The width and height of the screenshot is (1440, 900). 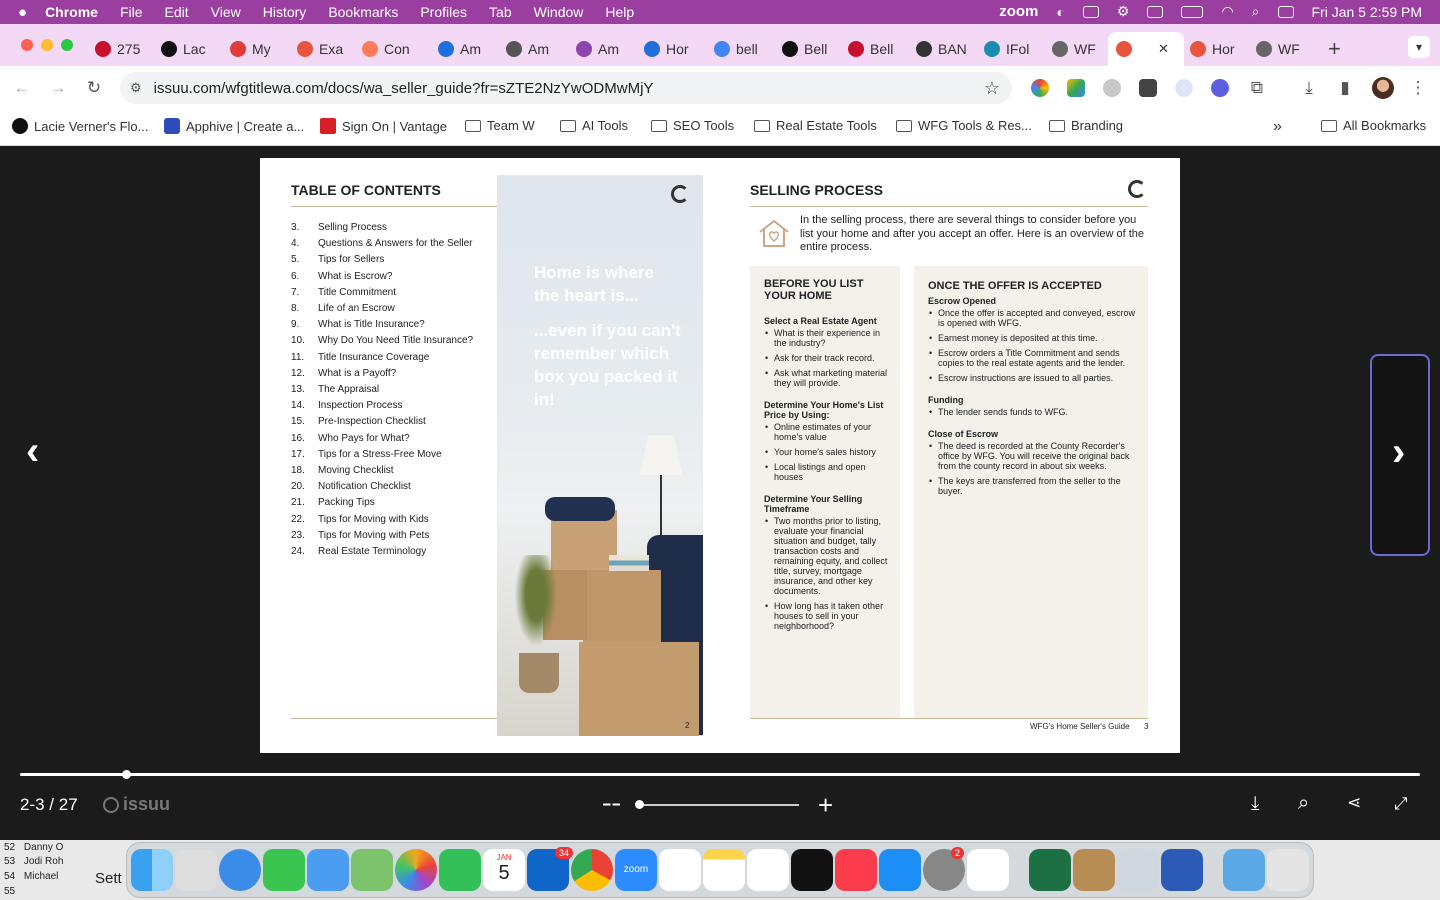 What do you see at coordinates (257, 49) in the screenshot?
I see `browser-tab: My` at bounding box center [257, 49].